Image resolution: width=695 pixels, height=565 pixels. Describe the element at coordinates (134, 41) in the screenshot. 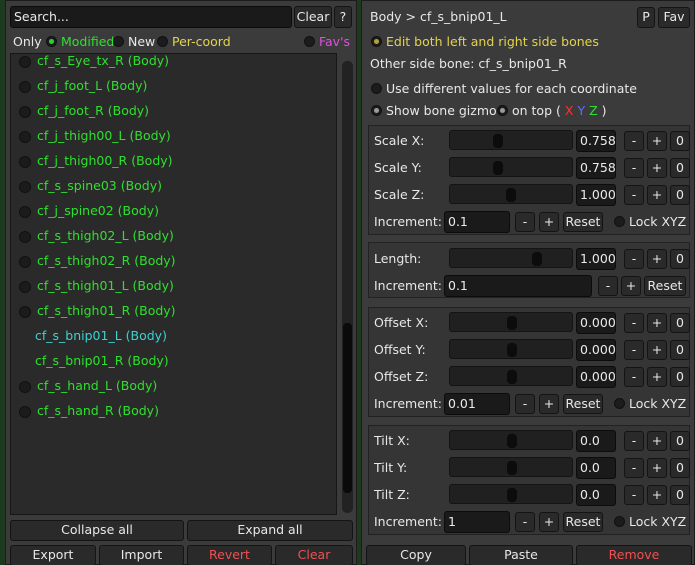

I see `filter-new: New` at that location.